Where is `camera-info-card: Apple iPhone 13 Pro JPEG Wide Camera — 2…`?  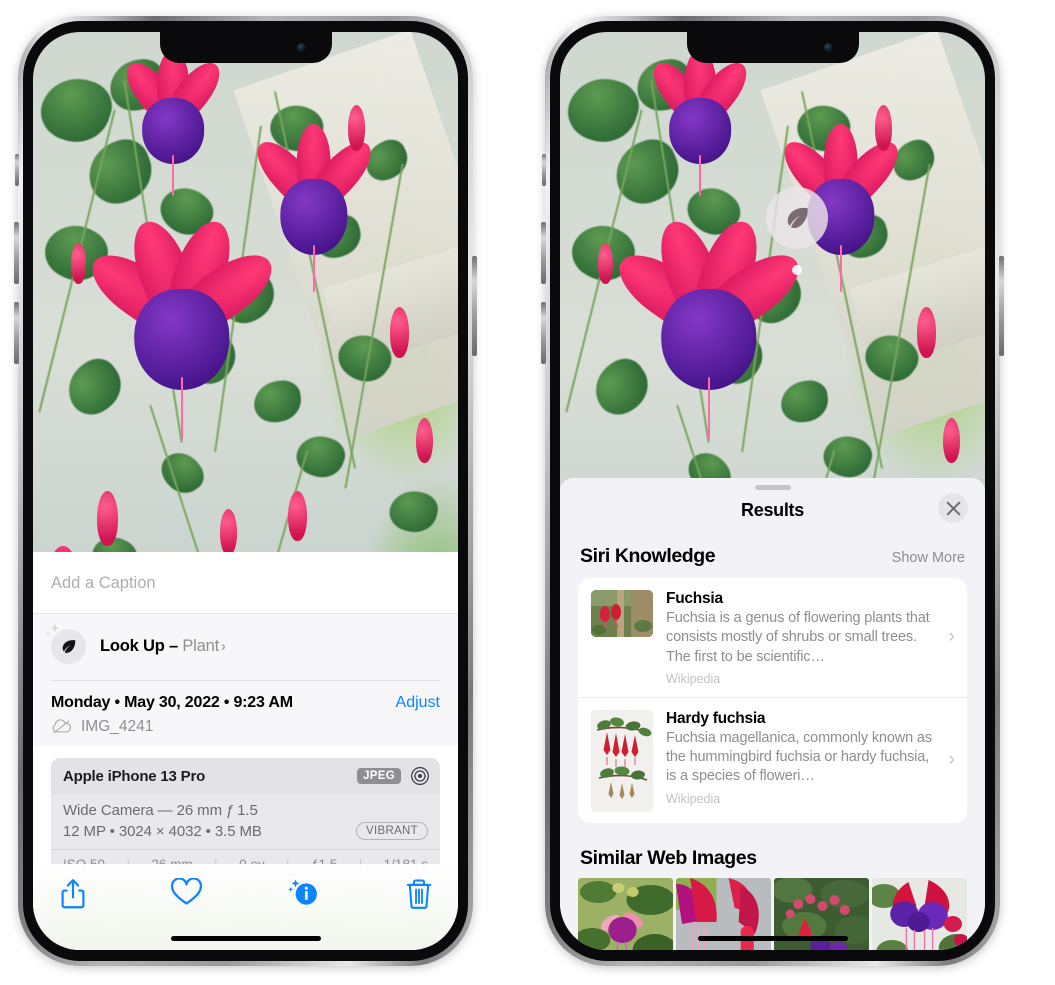
camera-info-card: Apple iPhone 13 Pro JPEG Wide Camera — 2… is located at coordinates (245, 819).